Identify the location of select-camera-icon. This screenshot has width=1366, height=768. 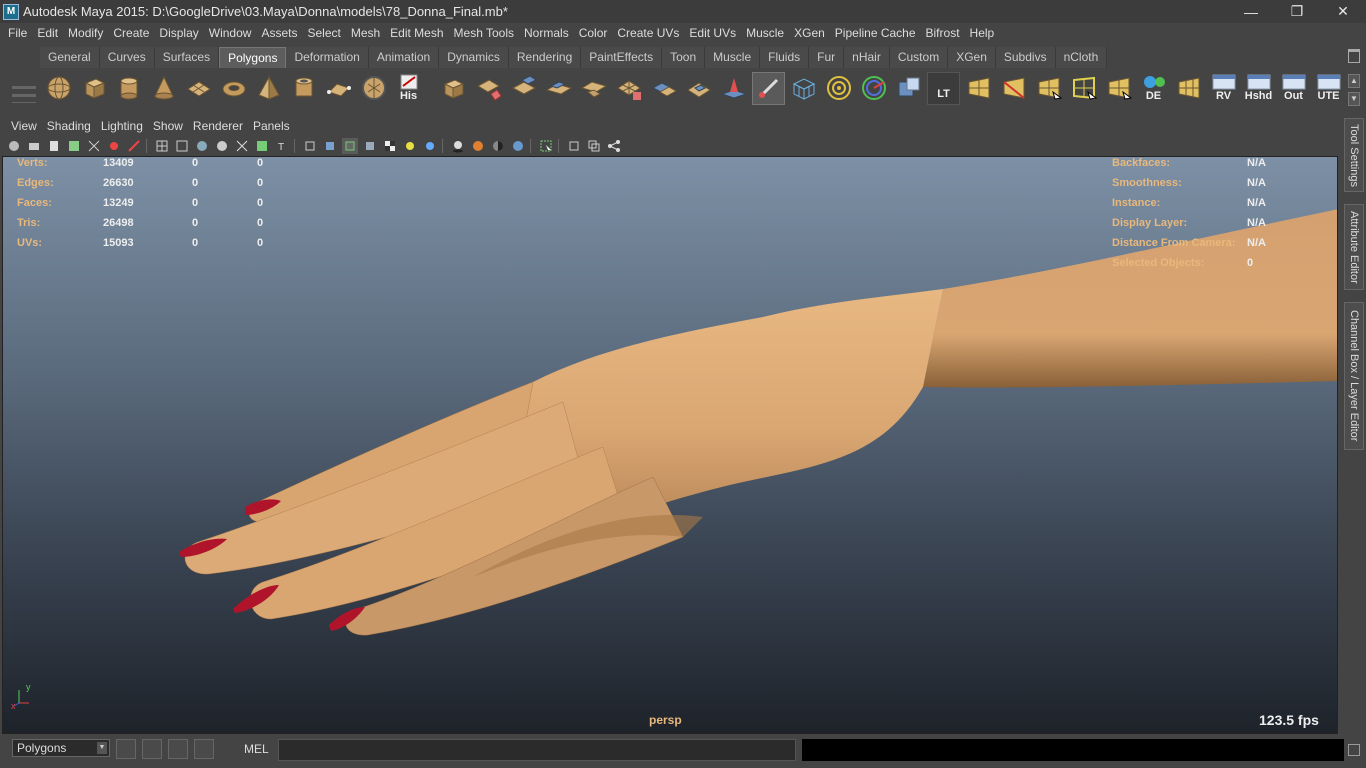
(14, 146).